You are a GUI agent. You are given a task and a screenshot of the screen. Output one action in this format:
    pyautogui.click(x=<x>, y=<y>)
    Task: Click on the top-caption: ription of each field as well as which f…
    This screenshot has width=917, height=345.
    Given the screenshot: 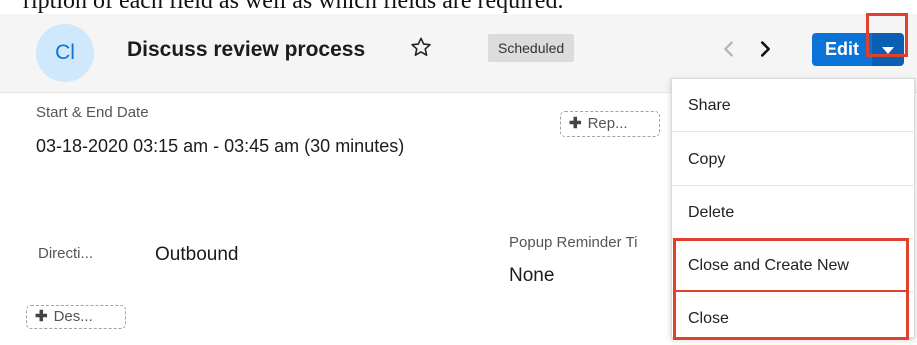 What is the action you would take?
    pyautogui.click(x=458, y=7)
    